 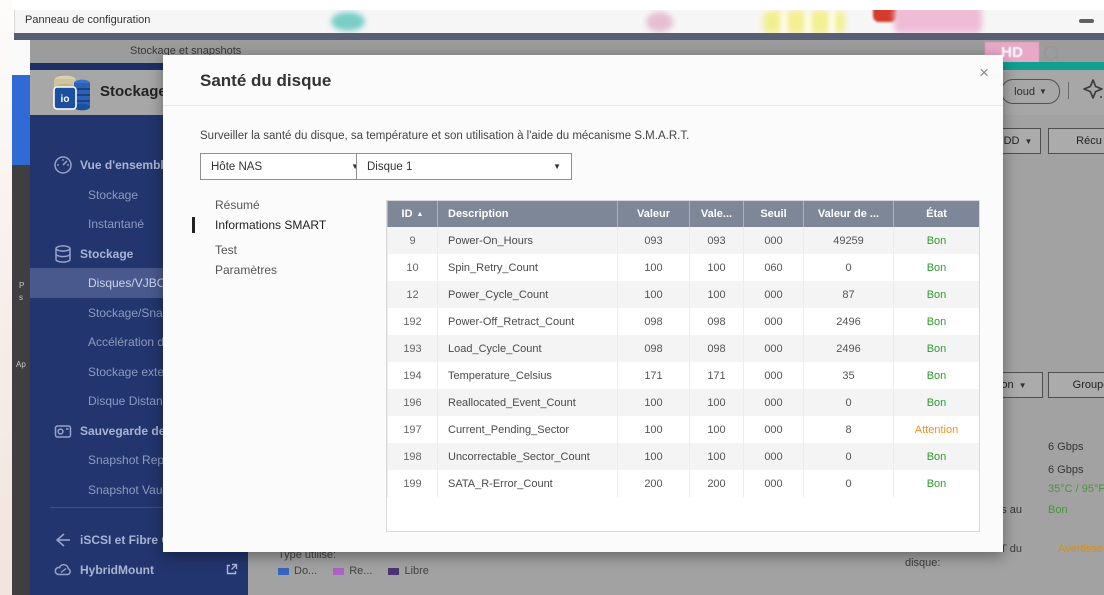 What do you see at coordinates (21, 364) in the screenshot?
I see `edge-text-fragment: Ap` at bounding box center [21, 364].